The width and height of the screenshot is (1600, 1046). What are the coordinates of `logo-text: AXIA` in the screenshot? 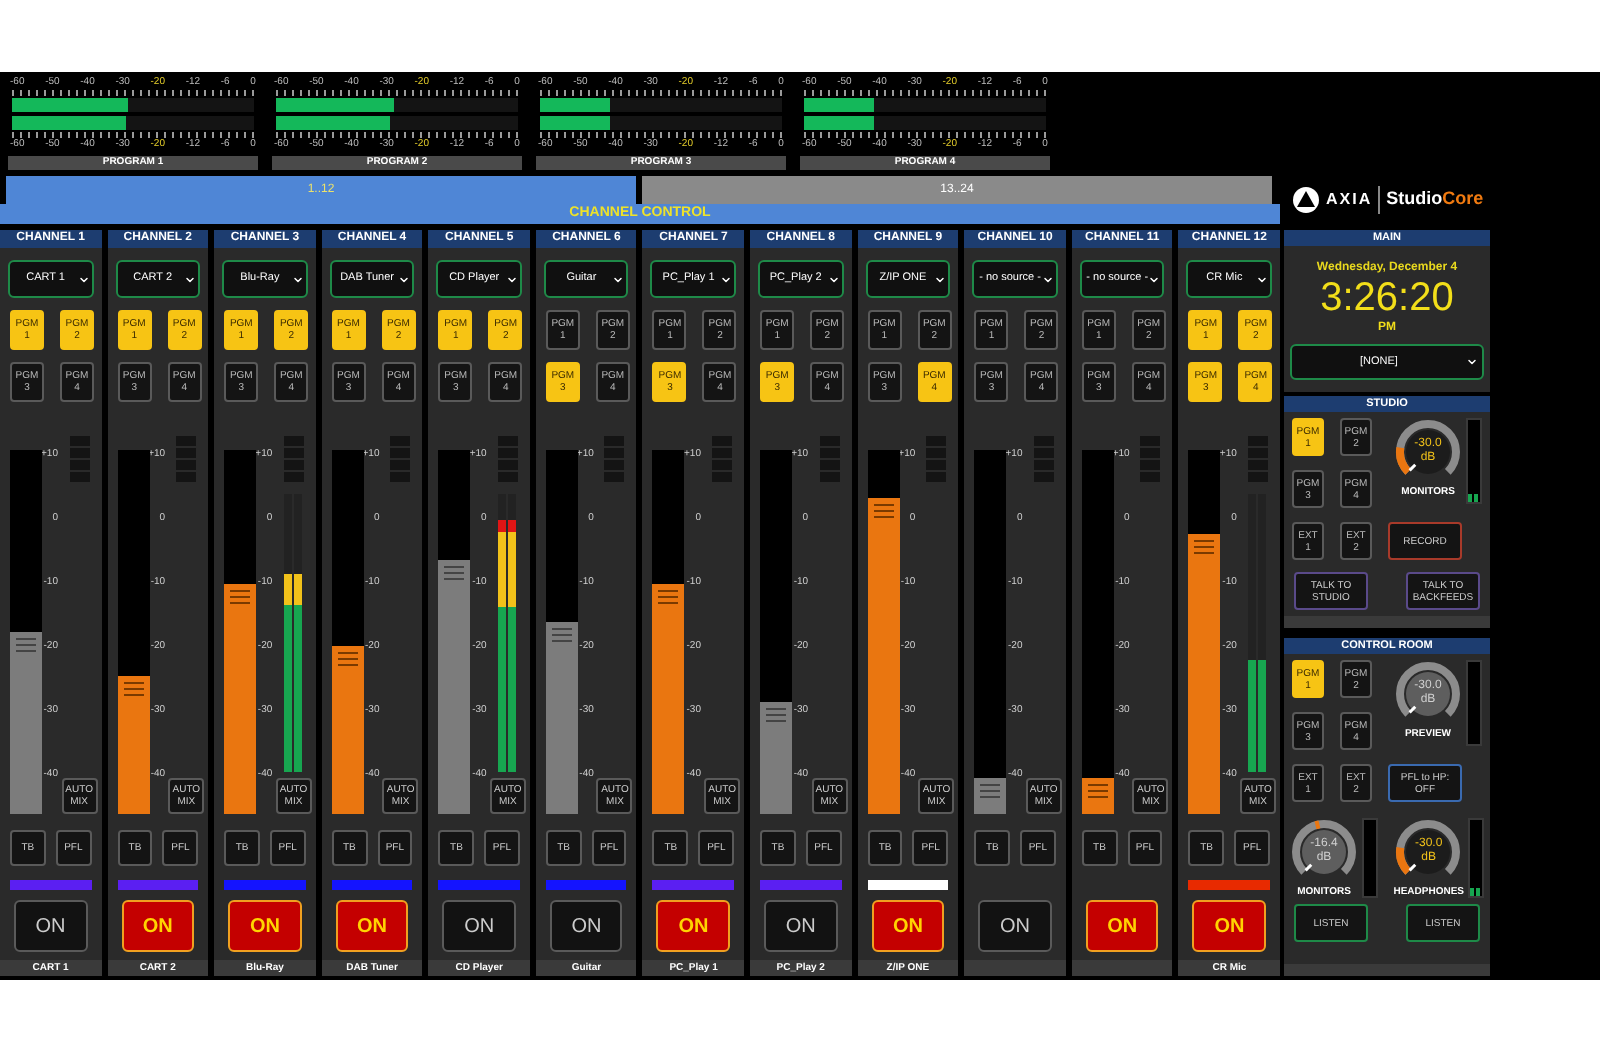 It's located at (1349, 200).